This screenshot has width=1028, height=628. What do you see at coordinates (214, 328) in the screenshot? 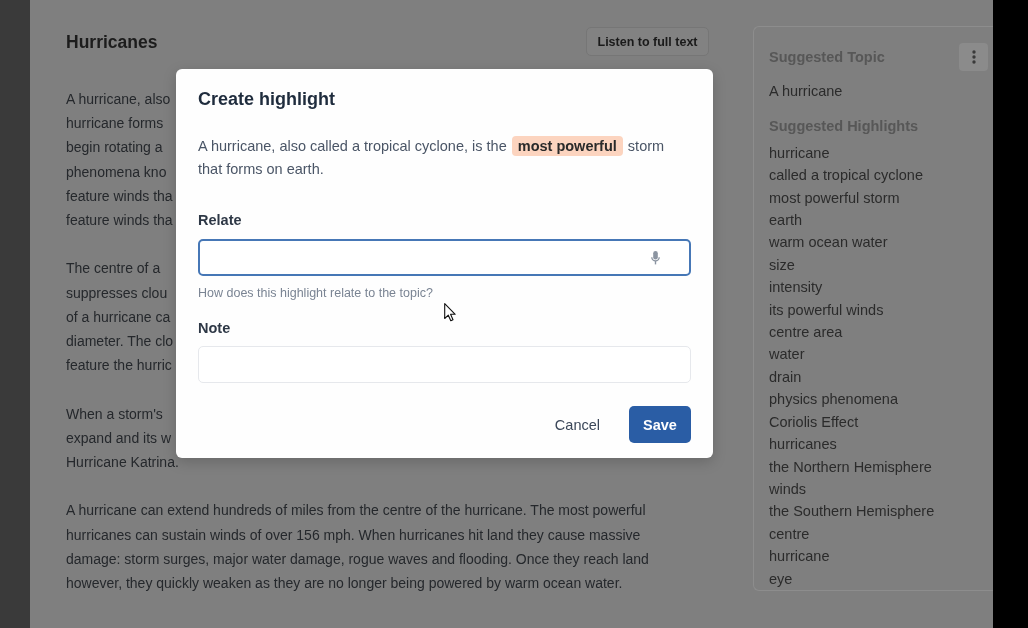
I see `field-label: Note` at bounding box center [214, 328].